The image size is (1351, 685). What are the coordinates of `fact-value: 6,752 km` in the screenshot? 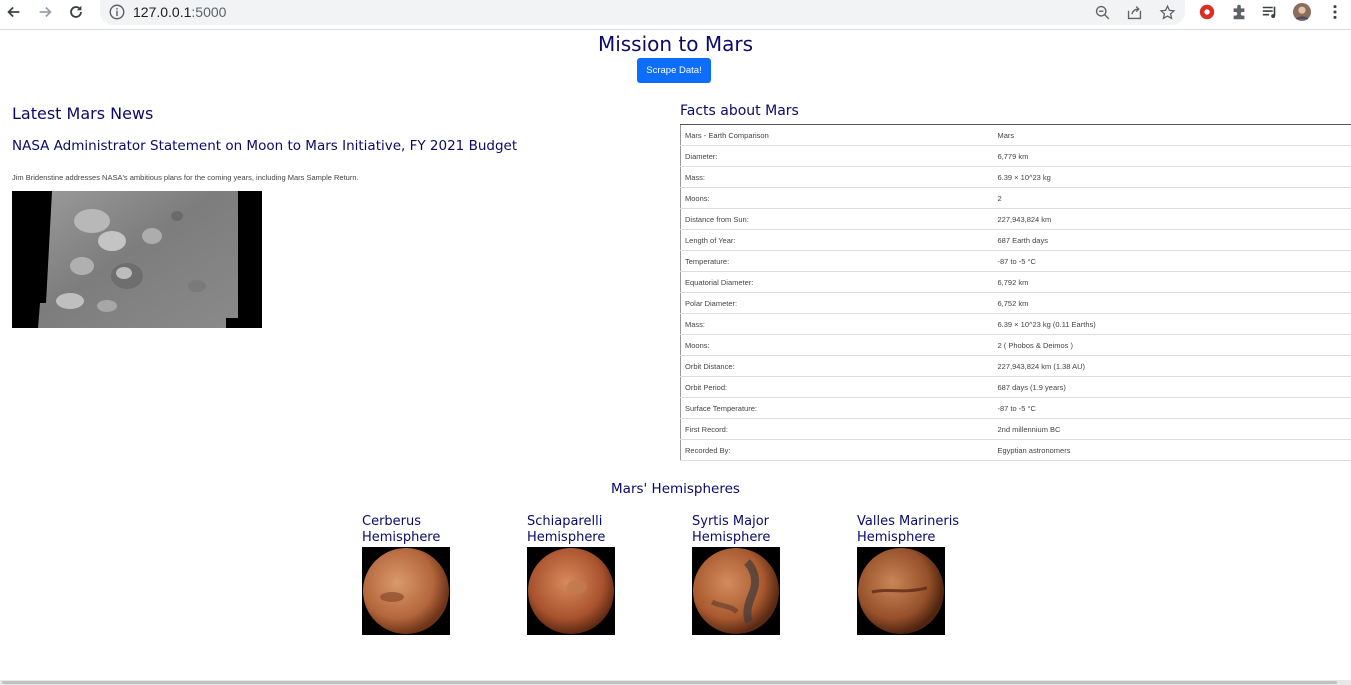 It's located at (1172, 303).